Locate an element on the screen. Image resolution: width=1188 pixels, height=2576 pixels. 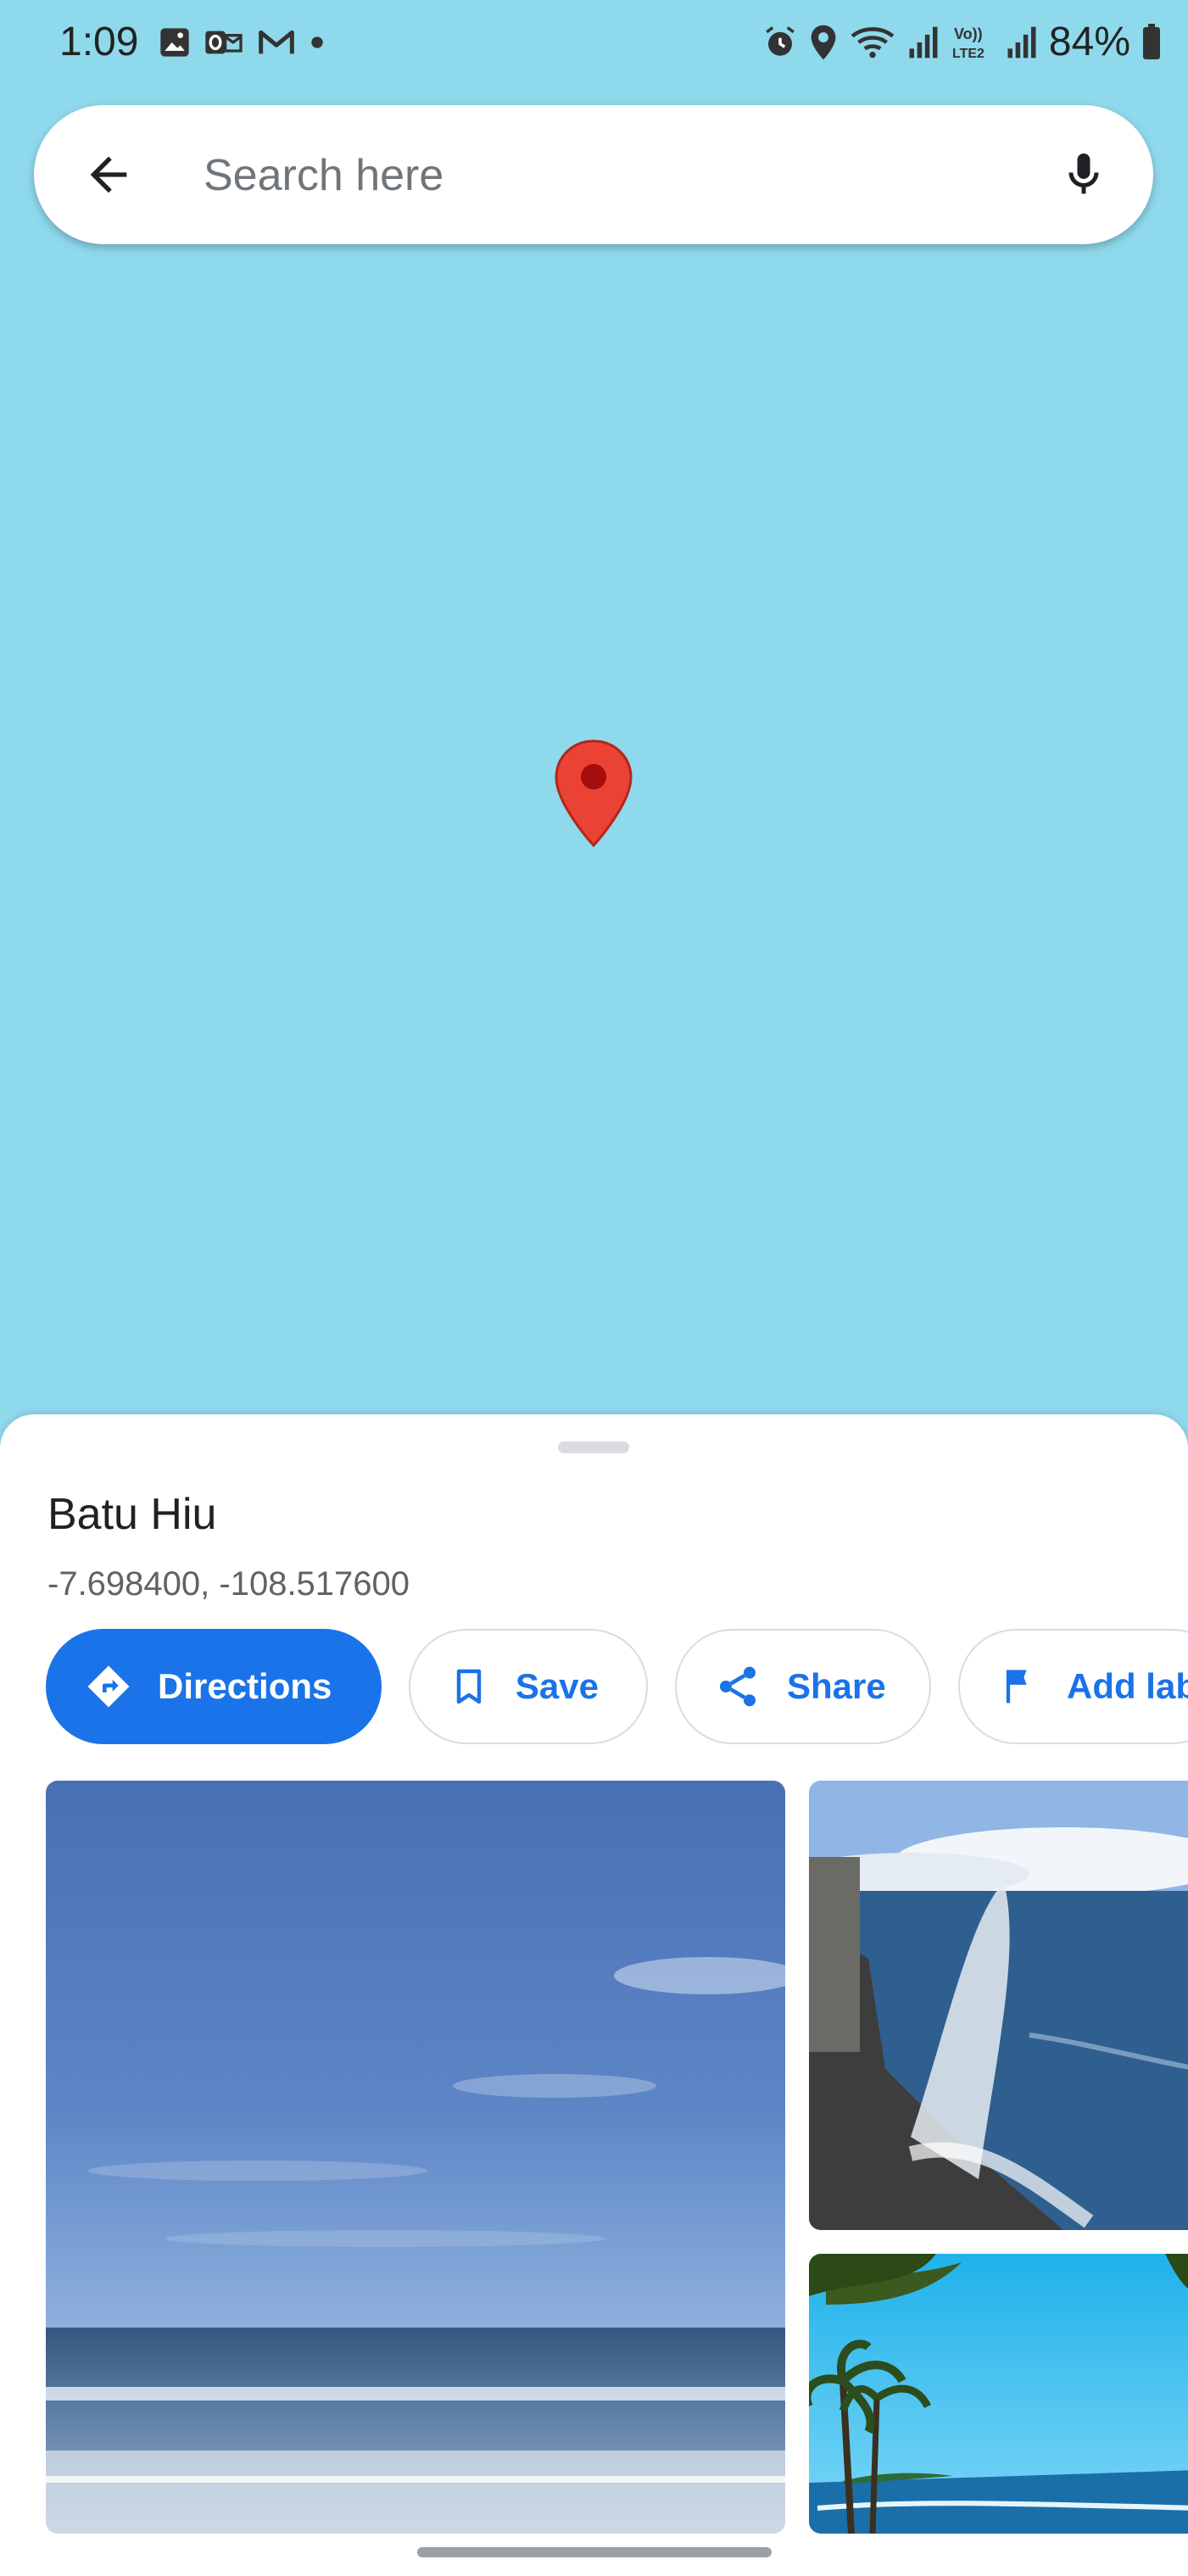
add-label-button: Add lab is located at coordinates (1073, 1686).